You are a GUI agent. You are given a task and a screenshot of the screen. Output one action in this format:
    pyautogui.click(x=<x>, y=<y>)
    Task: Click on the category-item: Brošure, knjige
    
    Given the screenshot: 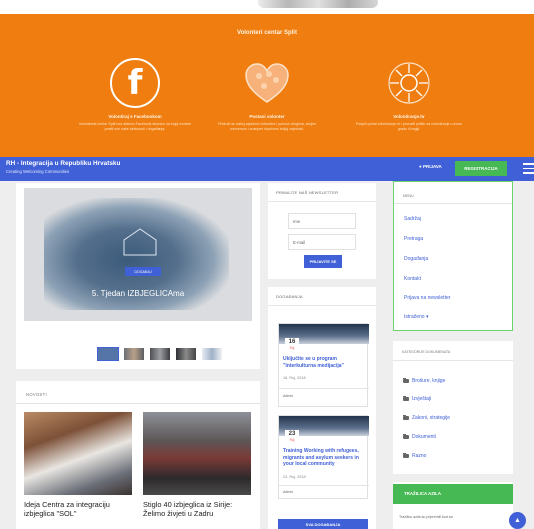 What is the action you would take?
    pyautogui.click(x=424, y=380)
    